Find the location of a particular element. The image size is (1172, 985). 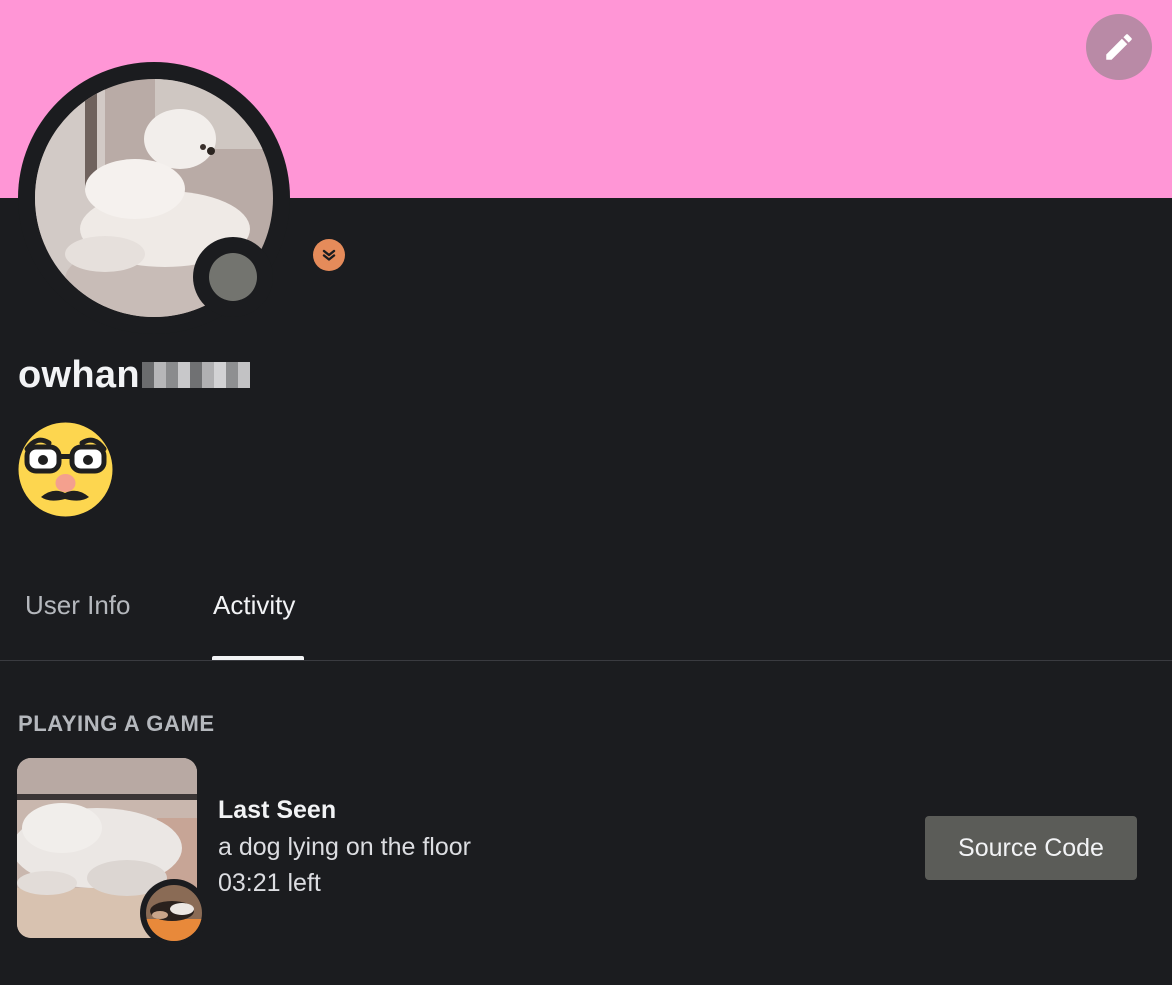

tabs-divider is located at coordinates (586, 660).